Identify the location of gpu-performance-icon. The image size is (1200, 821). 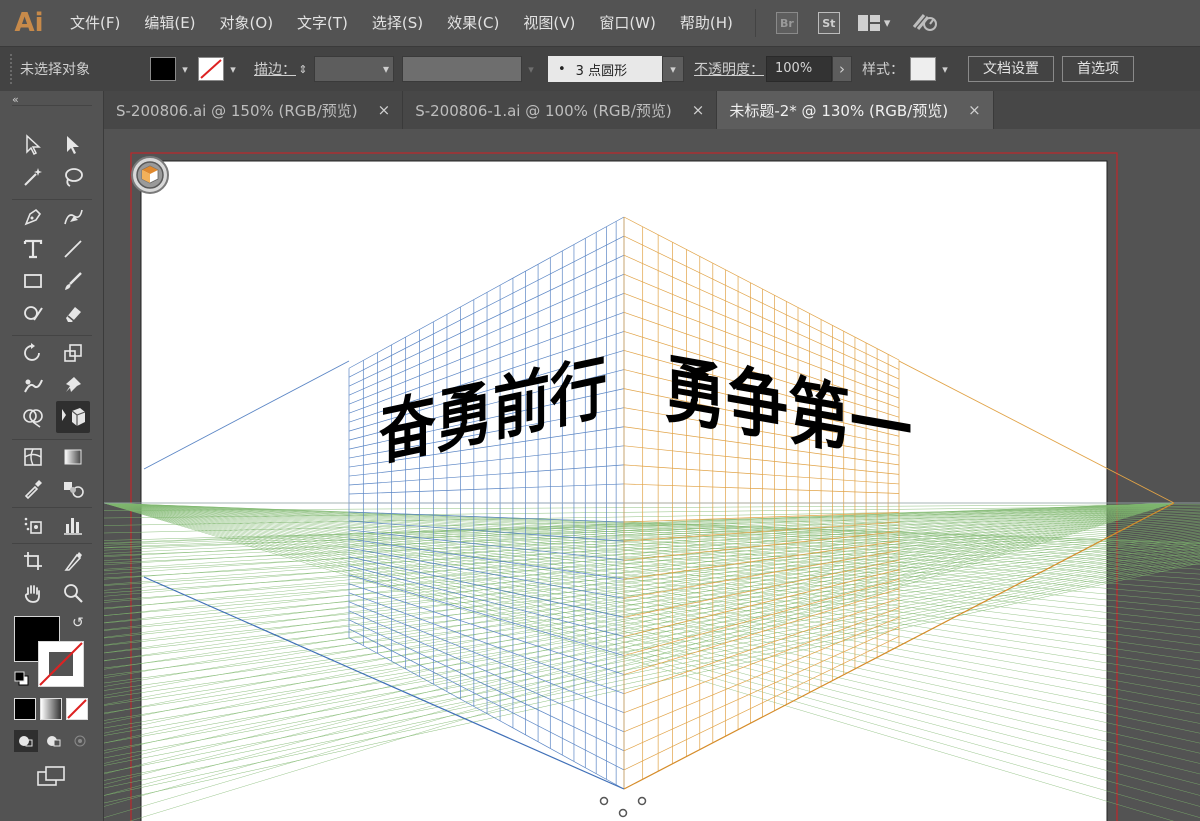
(925, 23).